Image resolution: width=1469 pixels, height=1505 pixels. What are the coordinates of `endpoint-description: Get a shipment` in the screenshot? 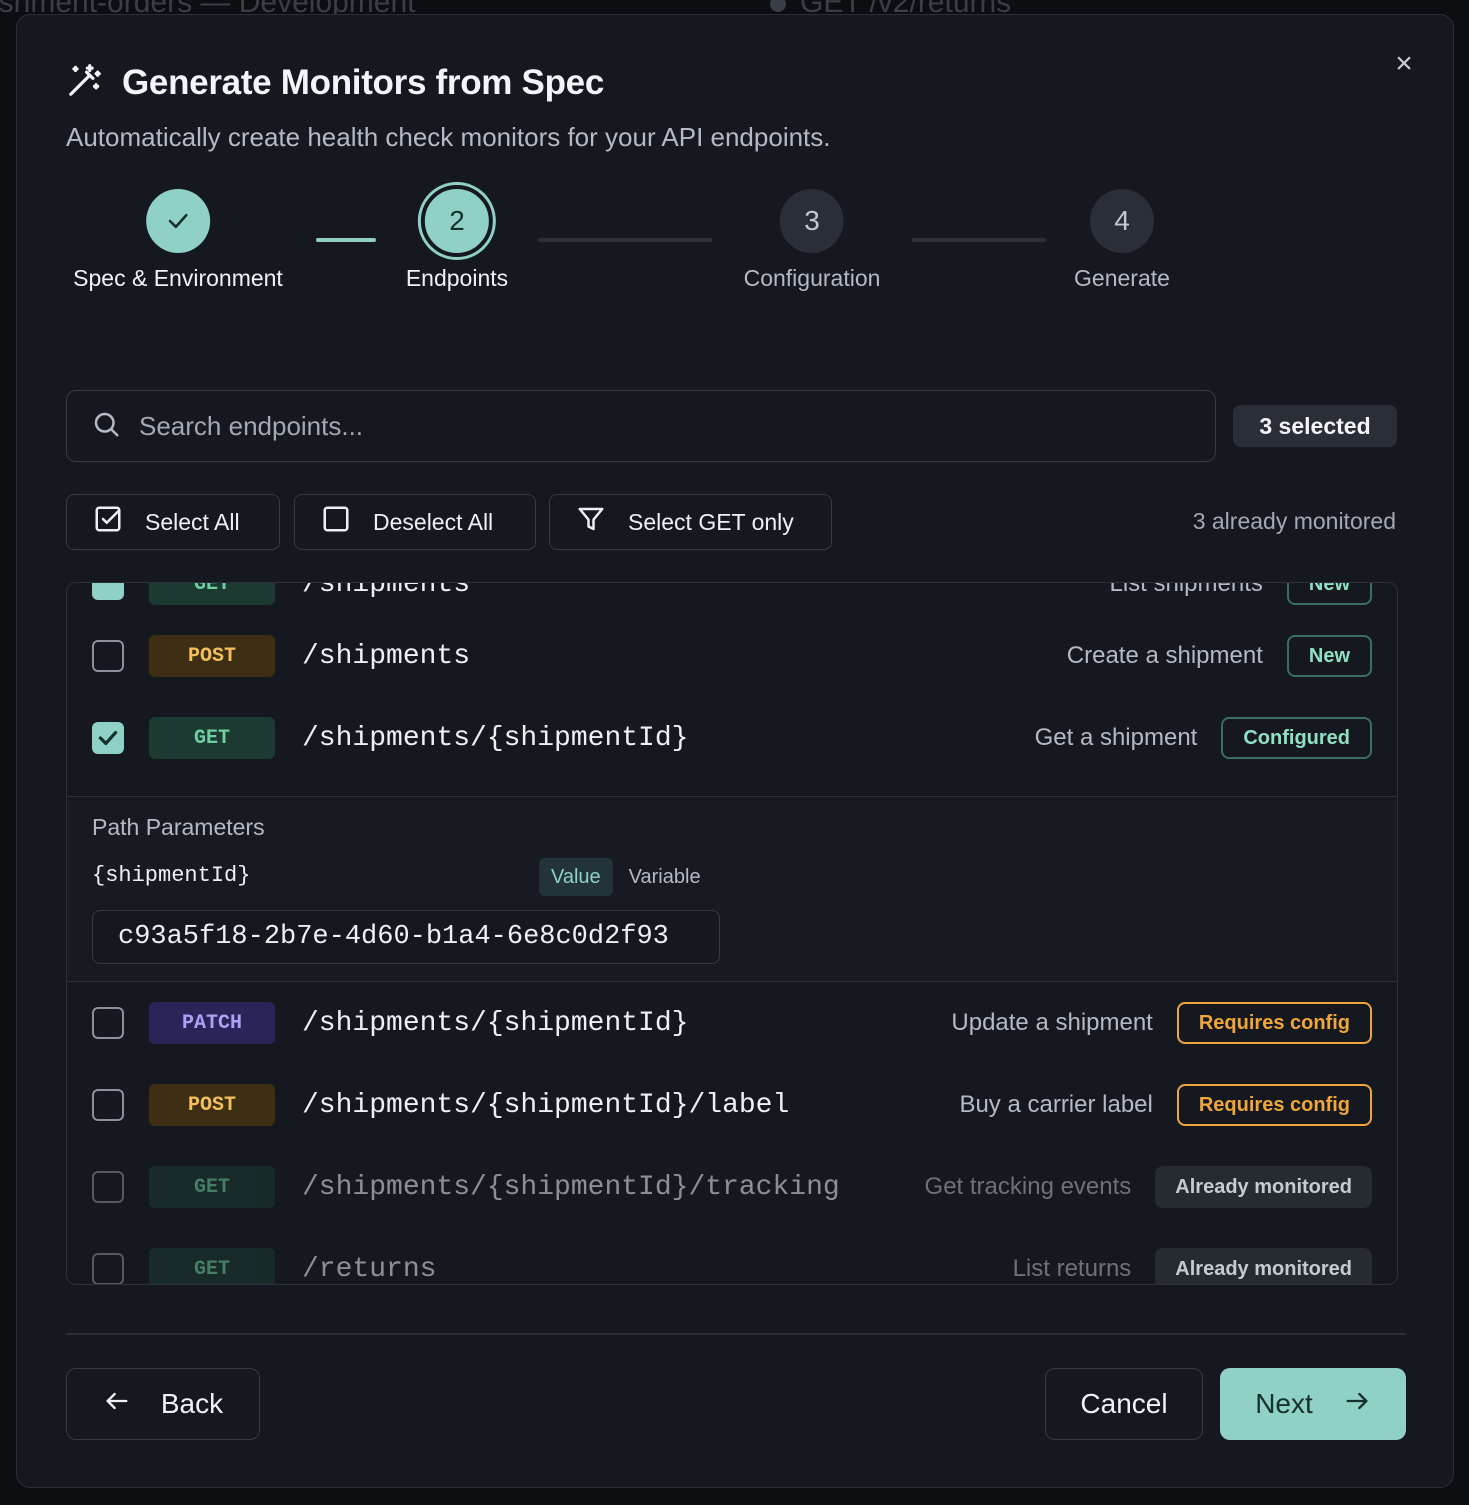 It's located at (1116, 737).